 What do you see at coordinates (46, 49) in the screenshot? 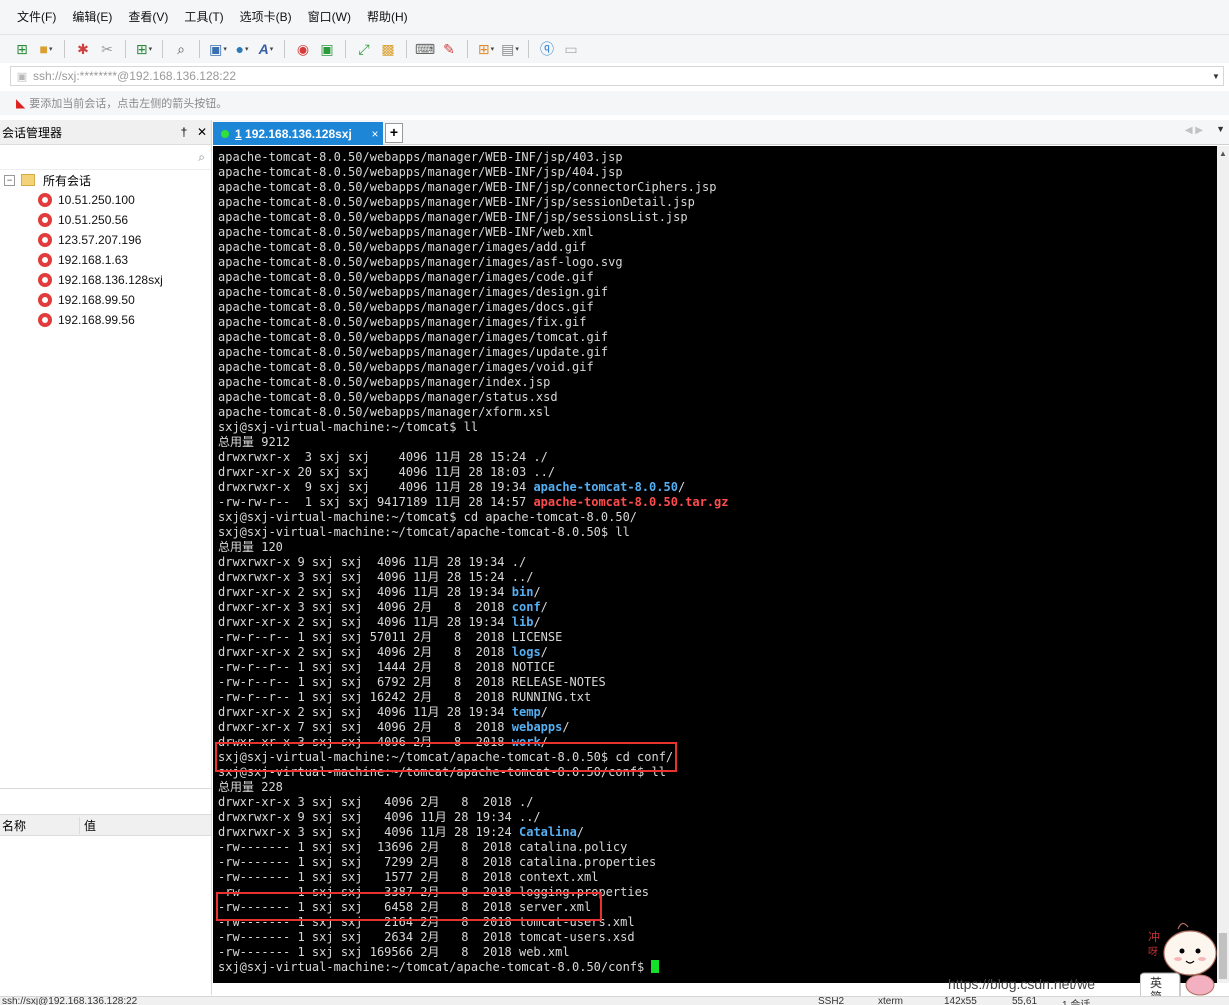
I see `open-folder-icon: ■ ▾` at bounding box center [46, 49].